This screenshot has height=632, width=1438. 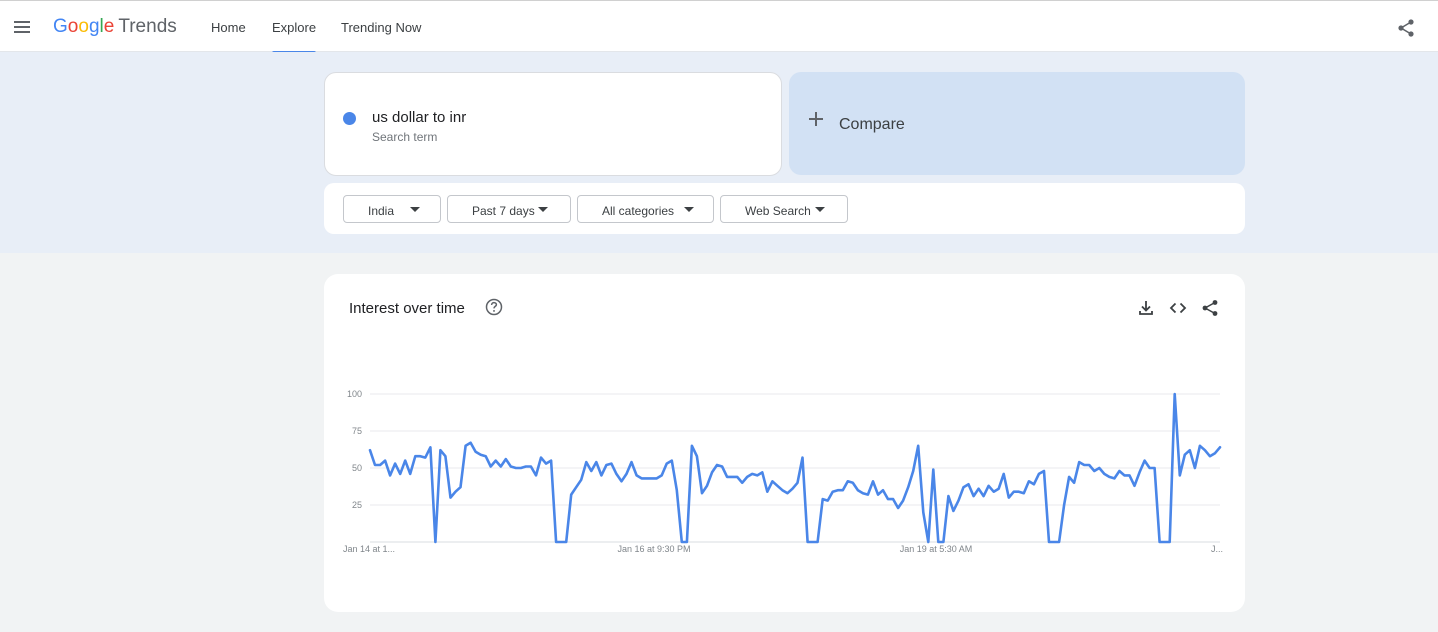 I want to click on tab-explore: Explore, so click(x=294, y=27).